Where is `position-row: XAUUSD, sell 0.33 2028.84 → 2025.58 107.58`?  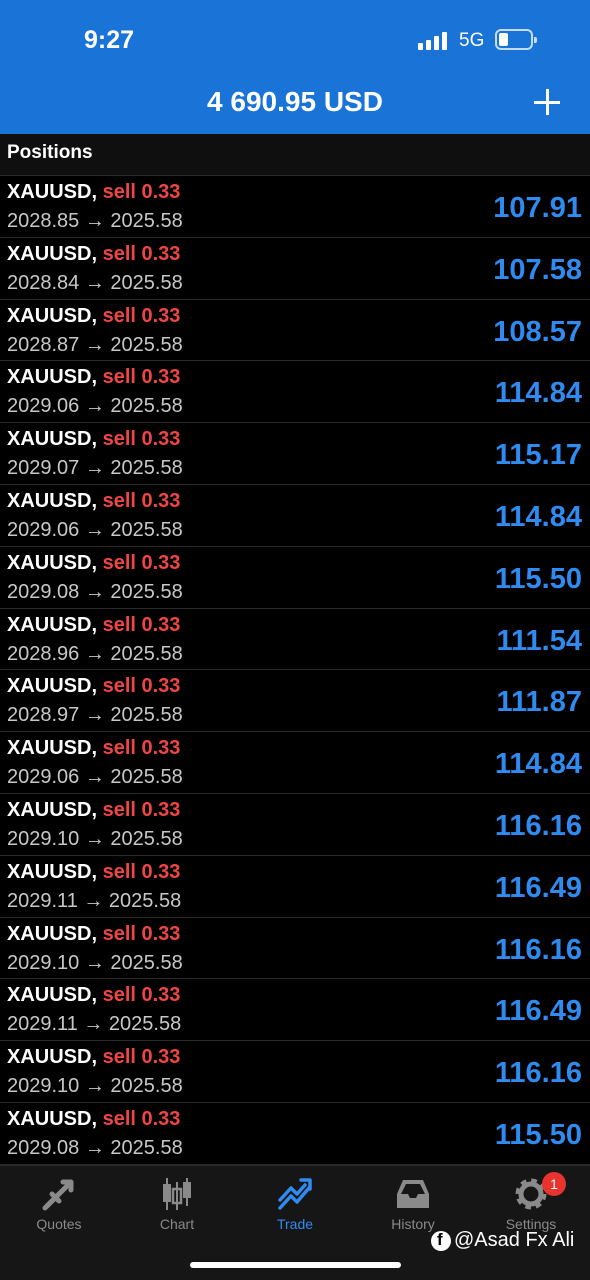 position-row: XAUUSD, sell 0.33 2028.84 → 2025.58 107.58 is located at coordinates (295, 269).